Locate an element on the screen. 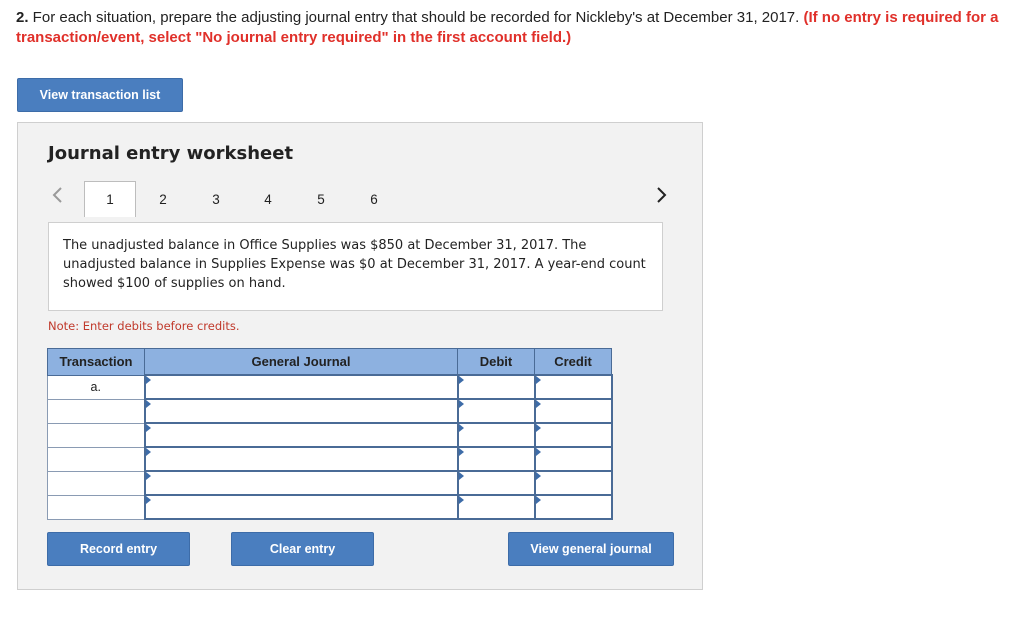  record-entry-button: Record entry is located at coordinates (118, 549).